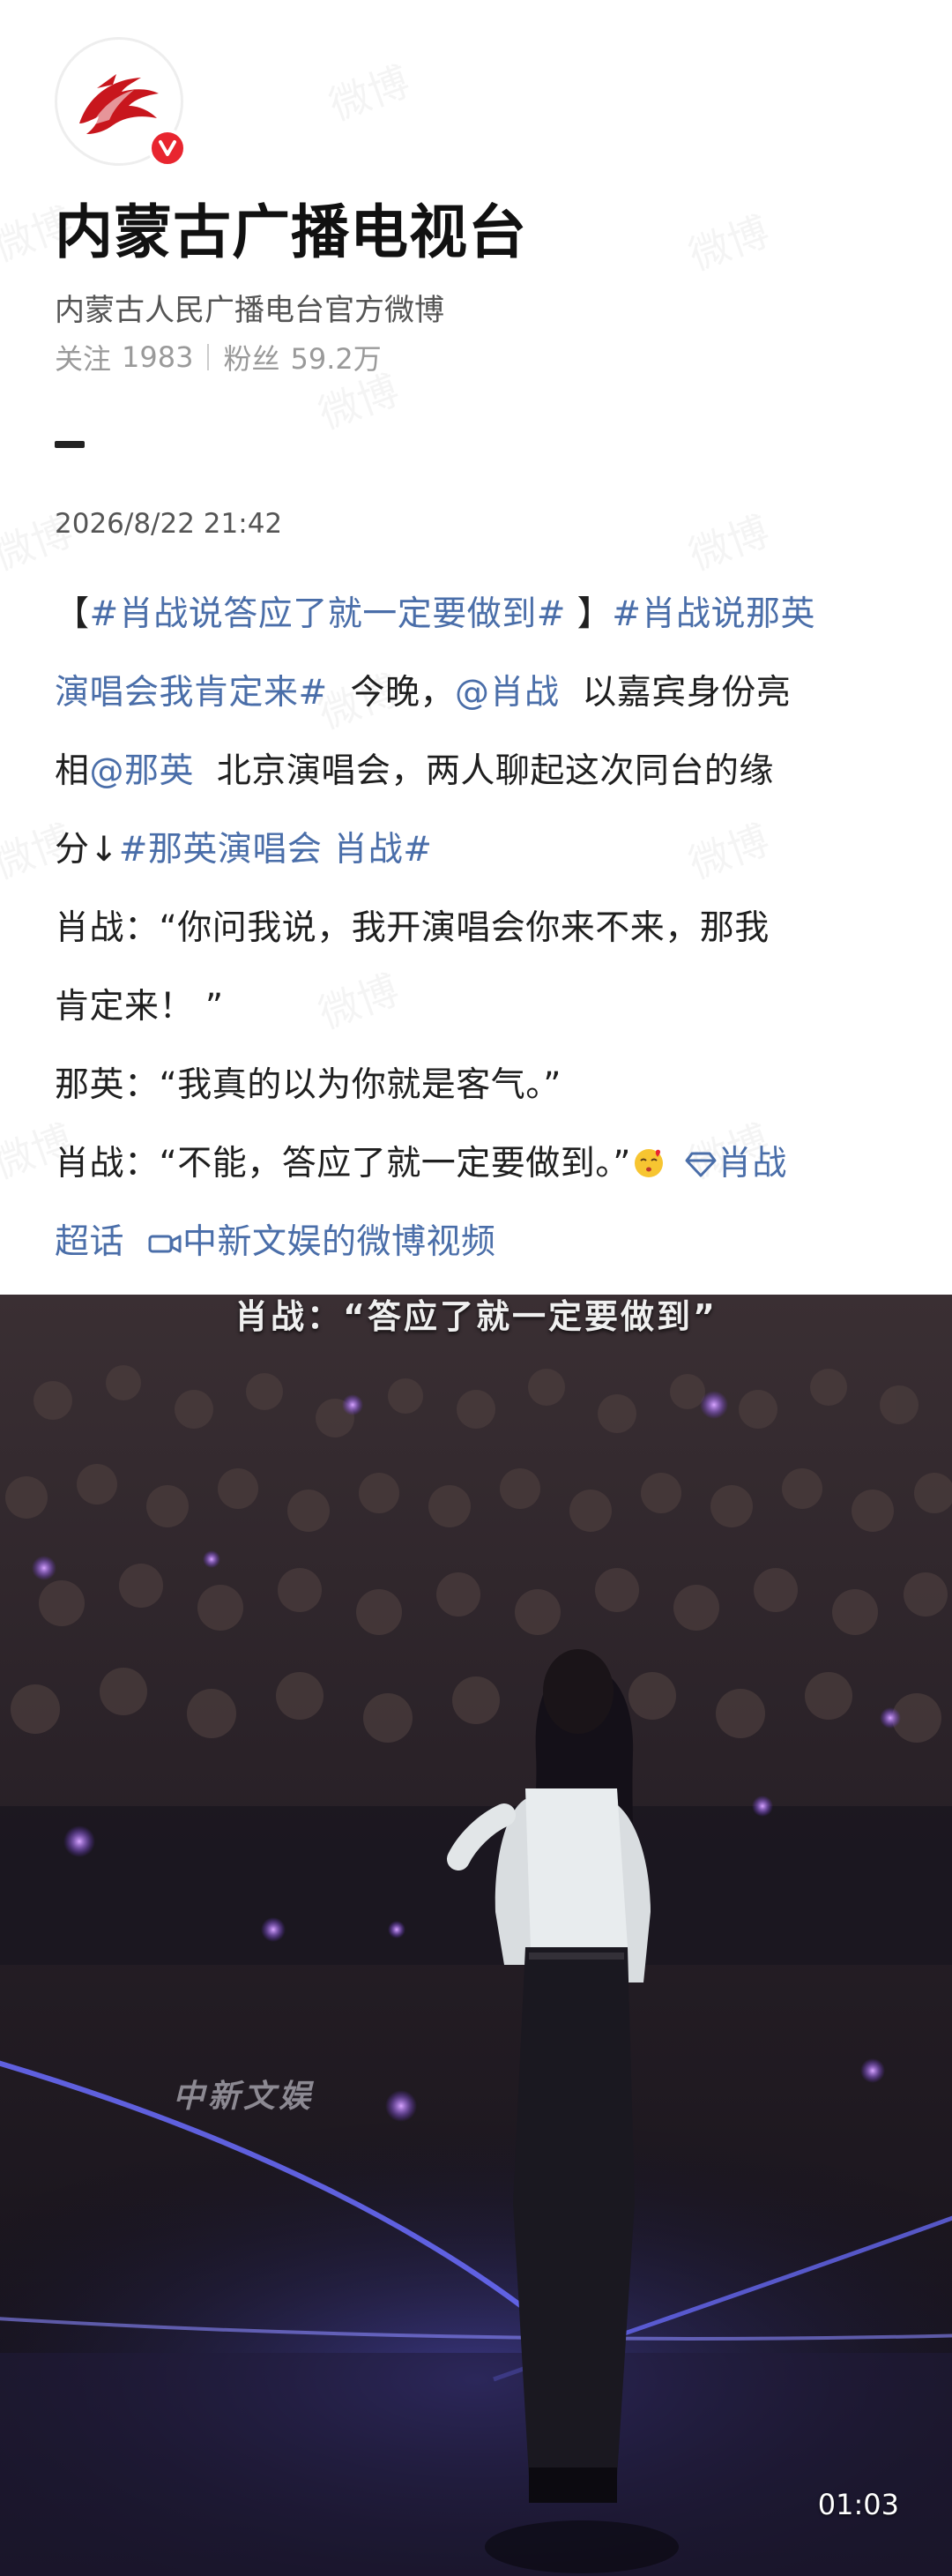  I want to click on verified-badge-icon, so click(168, 148).